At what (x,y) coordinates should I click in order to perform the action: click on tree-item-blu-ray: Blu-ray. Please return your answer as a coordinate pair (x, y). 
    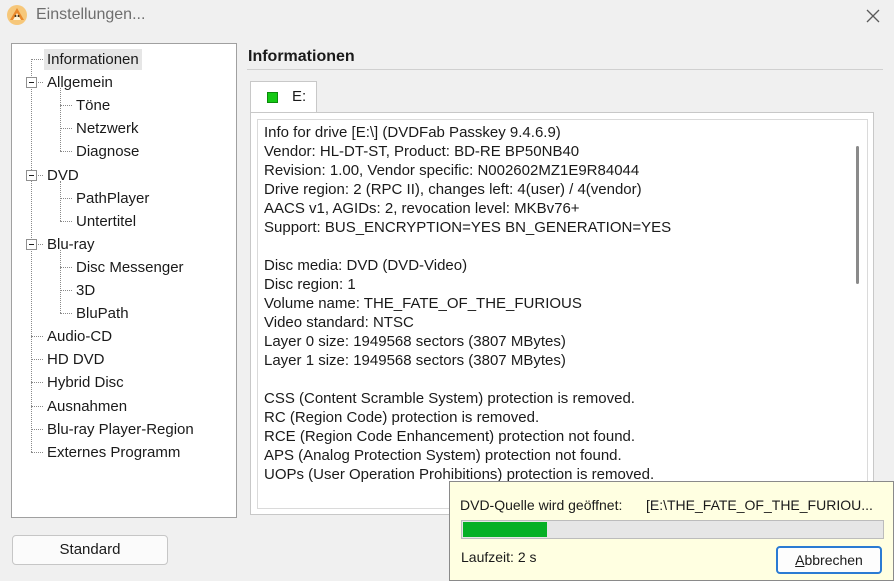
    Looking at the image, I should click on (71, 244).